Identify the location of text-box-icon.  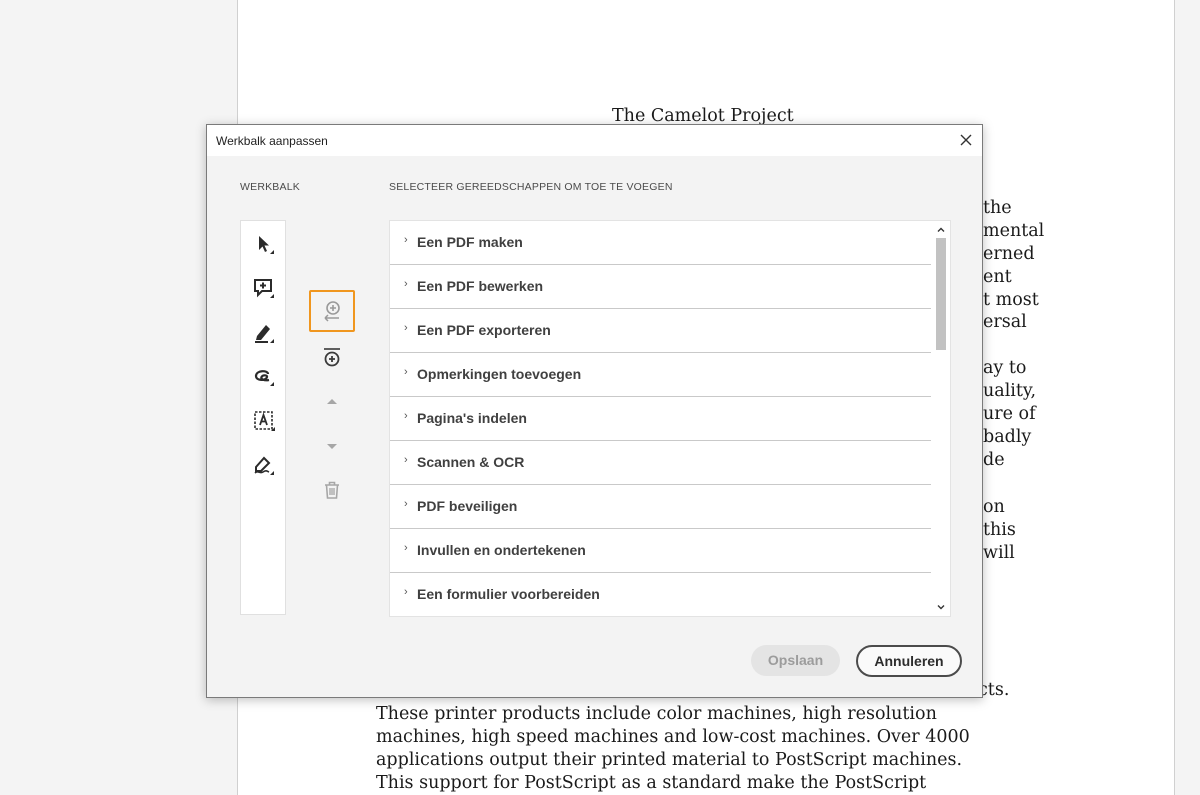
(264, 421).